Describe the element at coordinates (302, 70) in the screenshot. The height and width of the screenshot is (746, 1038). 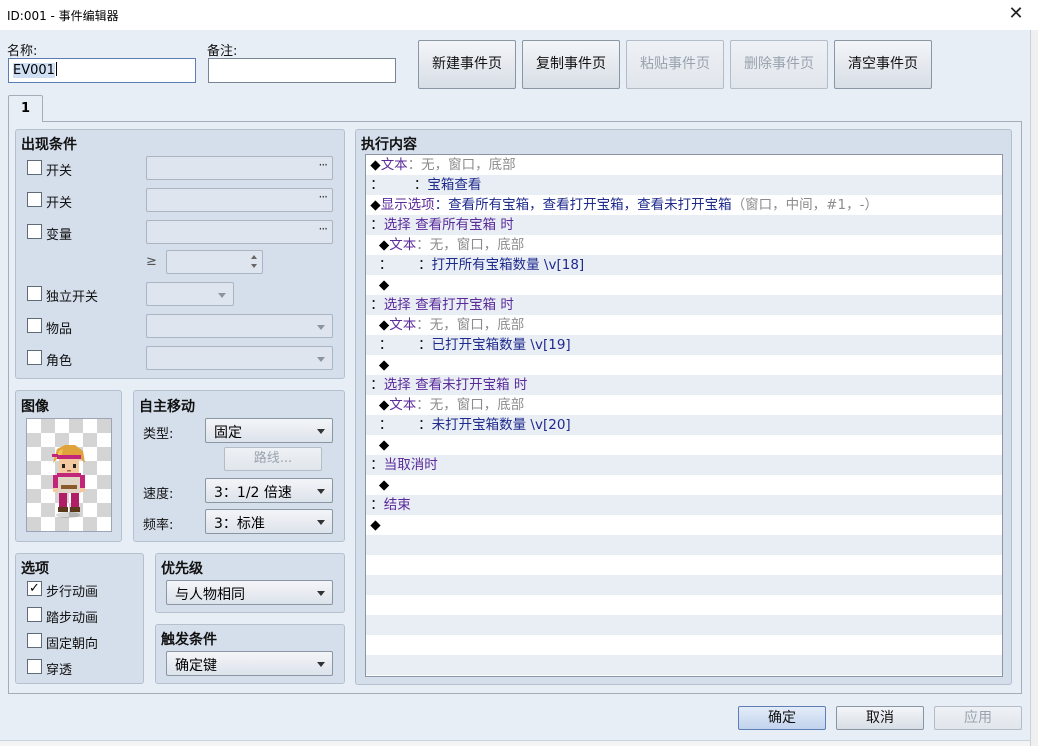
I see `note-input` at that location.